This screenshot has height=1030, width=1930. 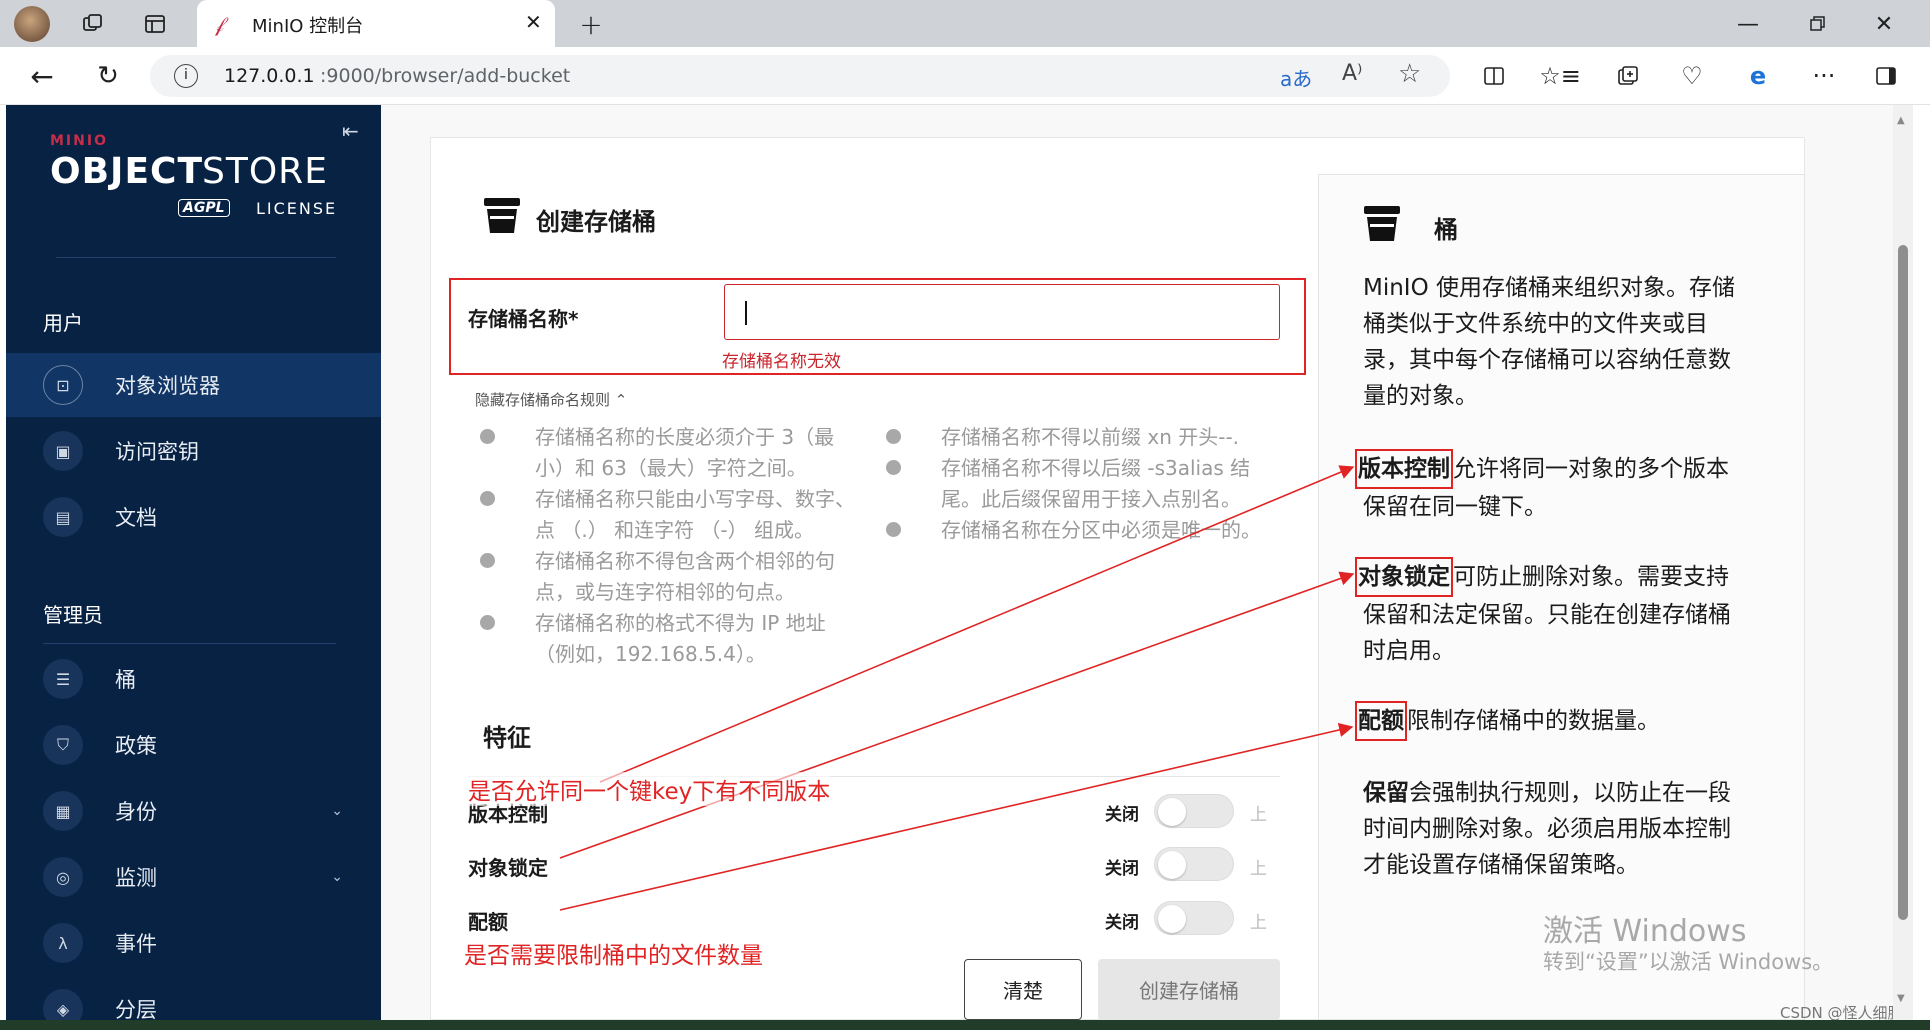 What do you see at coordinates (127, 171) in the screenshot?
I see `logo-product-bold: OBJECT` at bounding box center [127, 171].